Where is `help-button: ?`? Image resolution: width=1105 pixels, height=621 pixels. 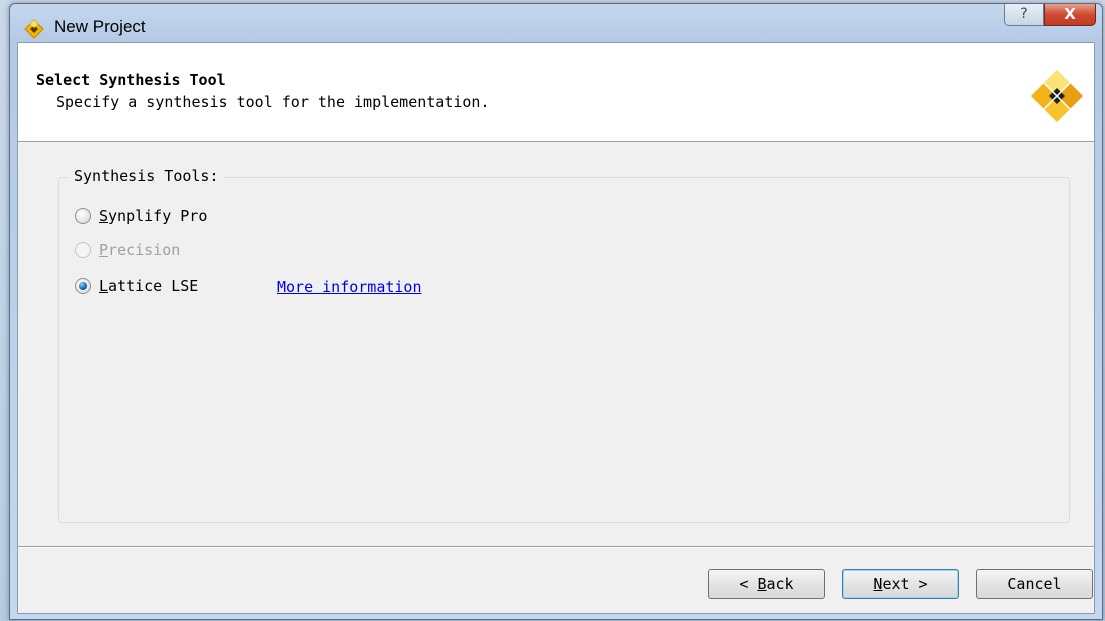
help-button: ? is located at coordinates (1024, 15).